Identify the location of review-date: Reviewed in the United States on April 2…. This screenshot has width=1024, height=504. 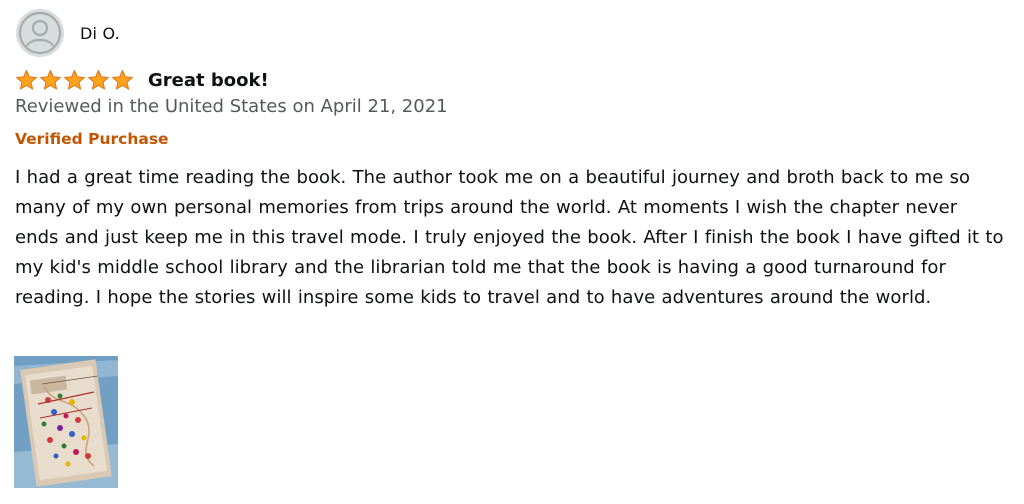
(231, 106).